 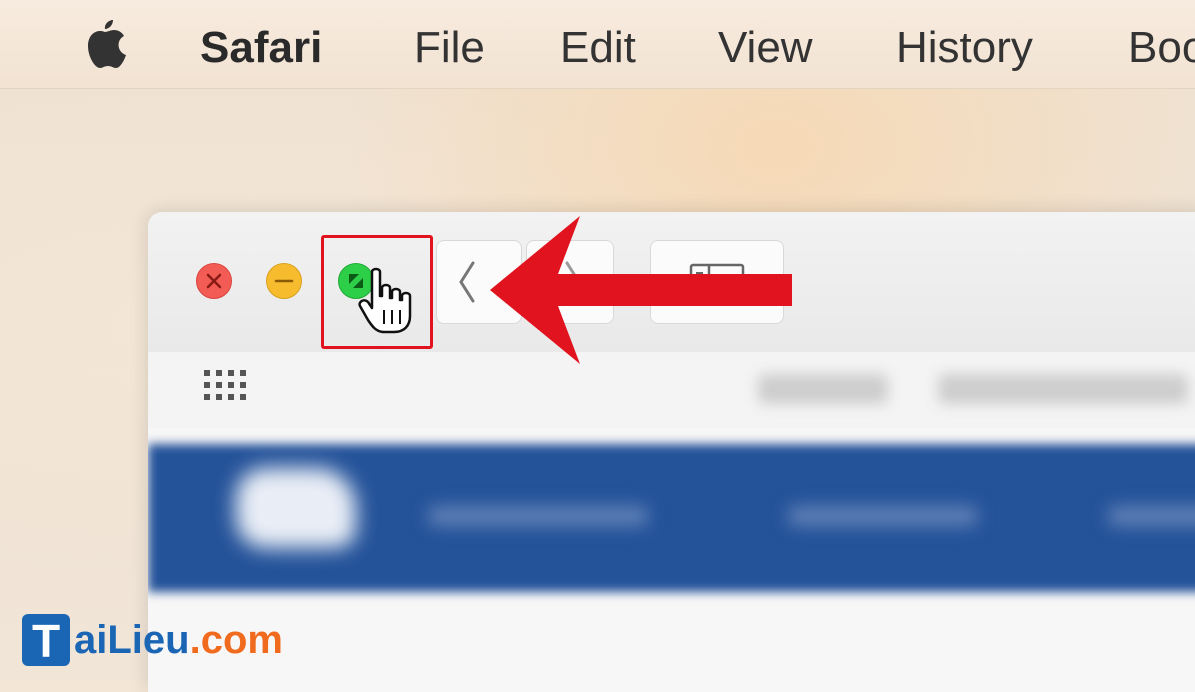 I want to click on menu-edit: Edit, so click(x=598, y=48).